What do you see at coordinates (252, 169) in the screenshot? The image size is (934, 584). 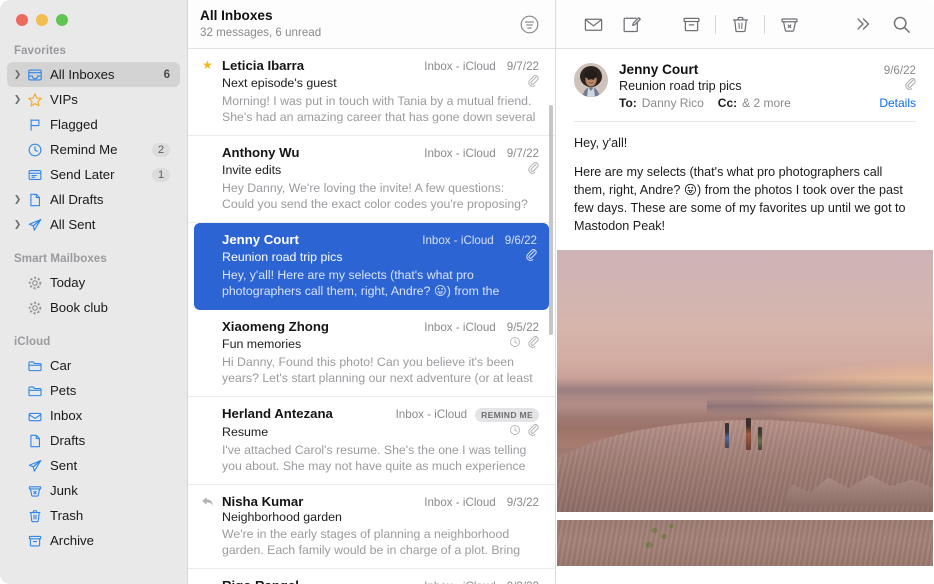 I see `message-subject: Invite edits` at bounding box center [252, 169].